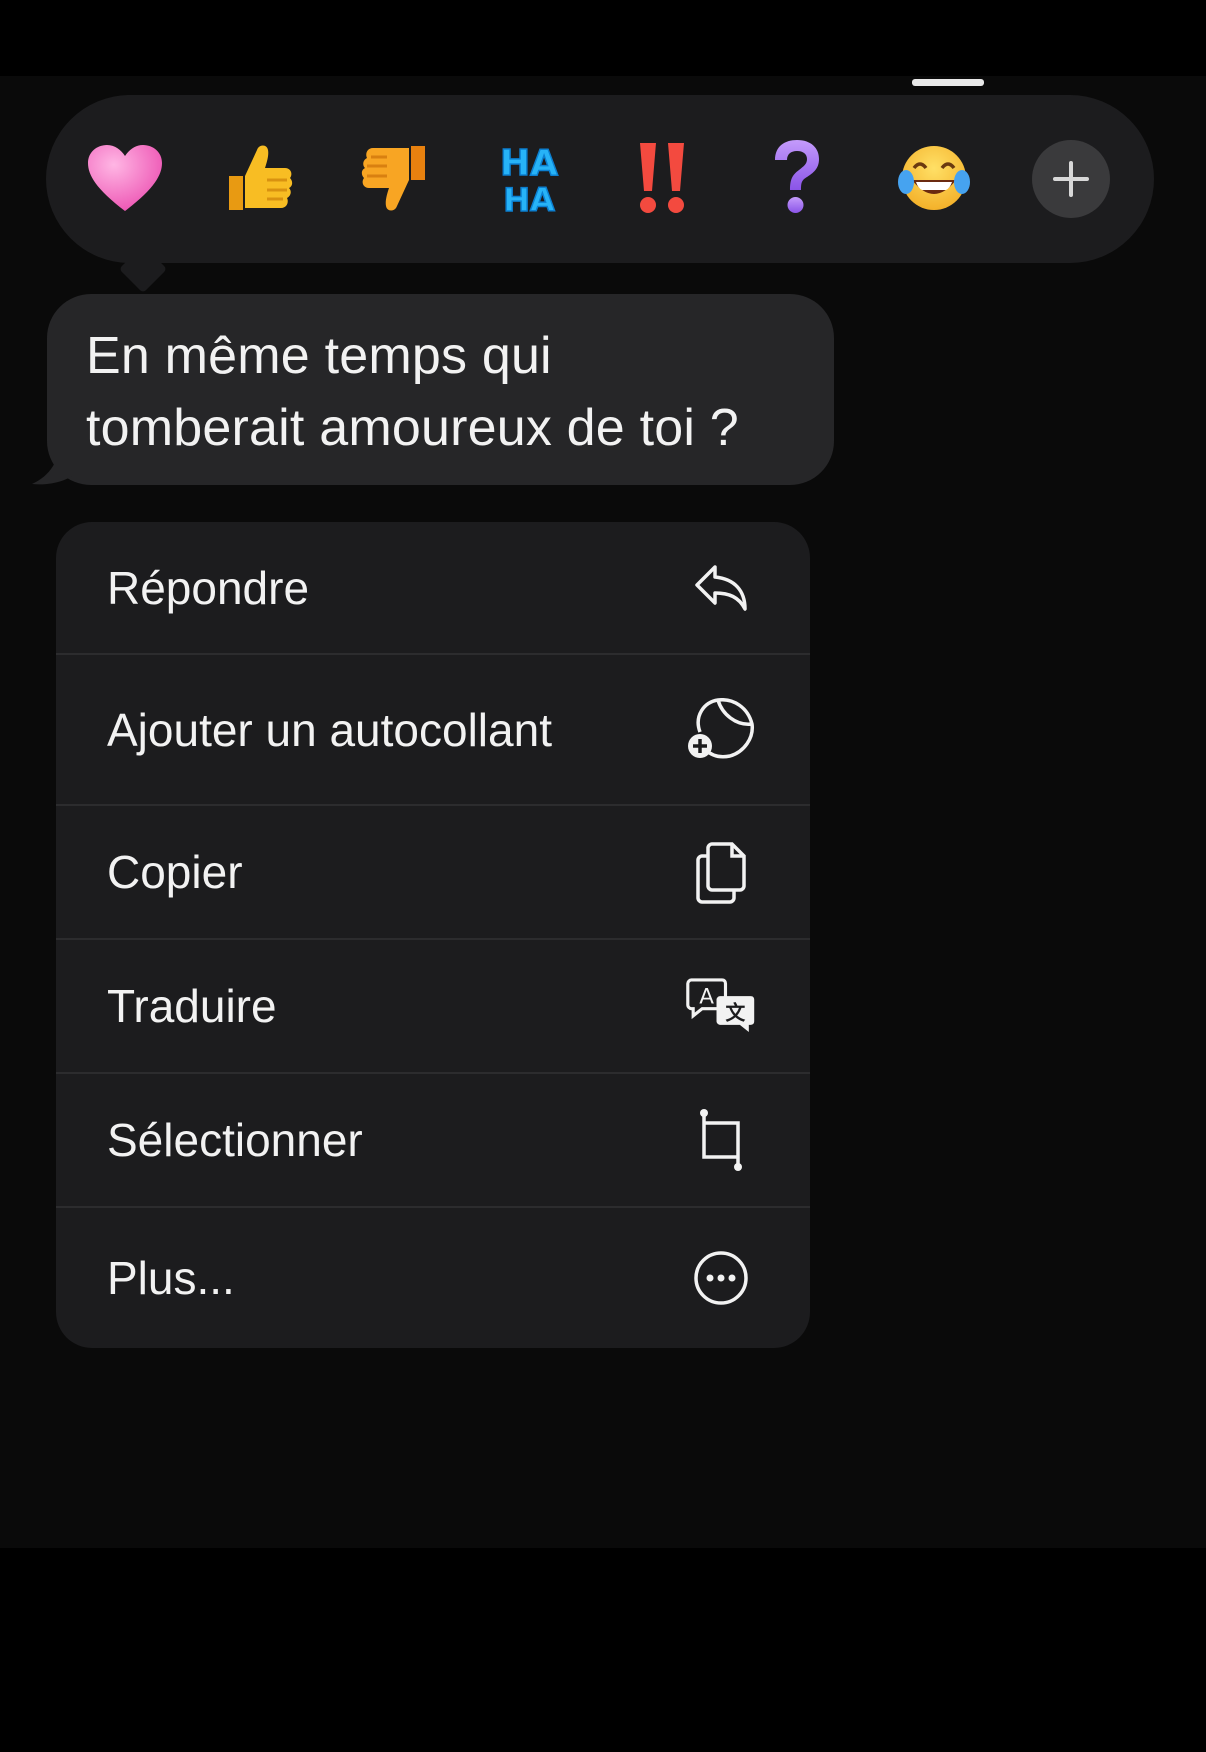 Image resolution: width=1206 pixels, height=1752 pixels. What do you see at coordinates (721, 730) in the screenshot?
I see `sticker-add-icon` at bounding box center [721, 730].